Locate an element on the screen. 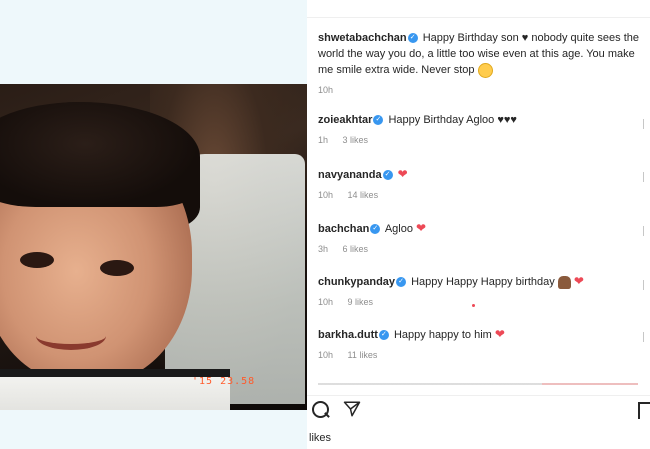 This screenshot has height=449, width=650. comment-meta: 3h 6 likes is located at coordinates (480, 249).